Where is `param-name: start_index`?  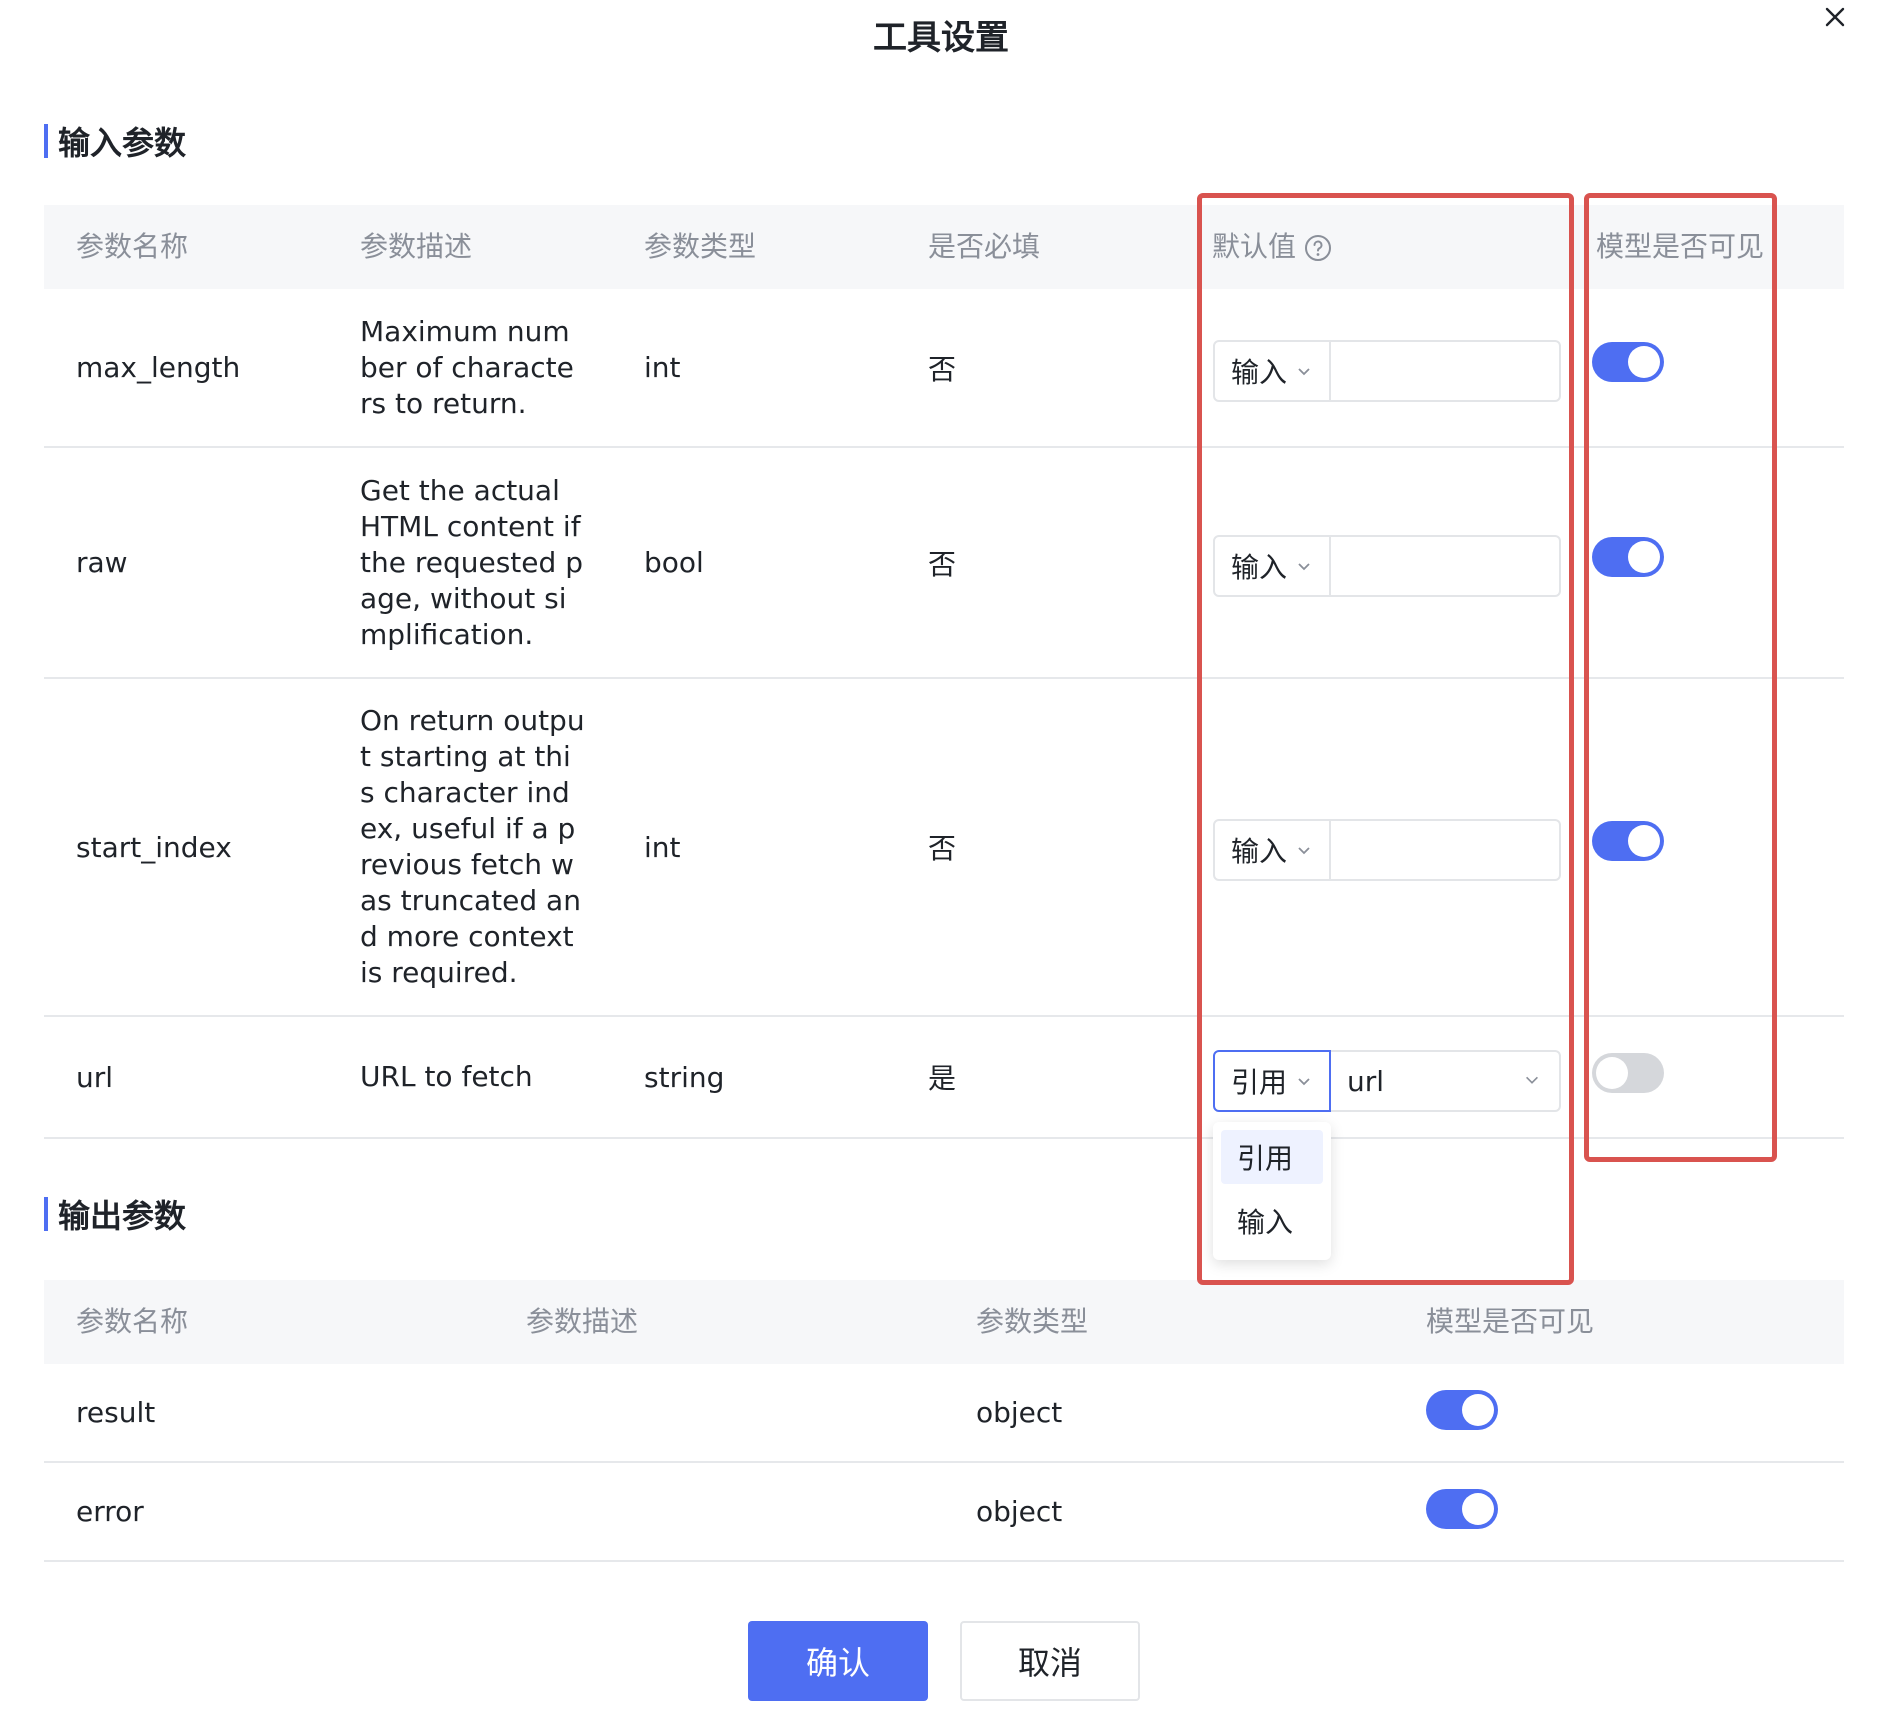 param-name: start_index is located at coordinates (154, 847).